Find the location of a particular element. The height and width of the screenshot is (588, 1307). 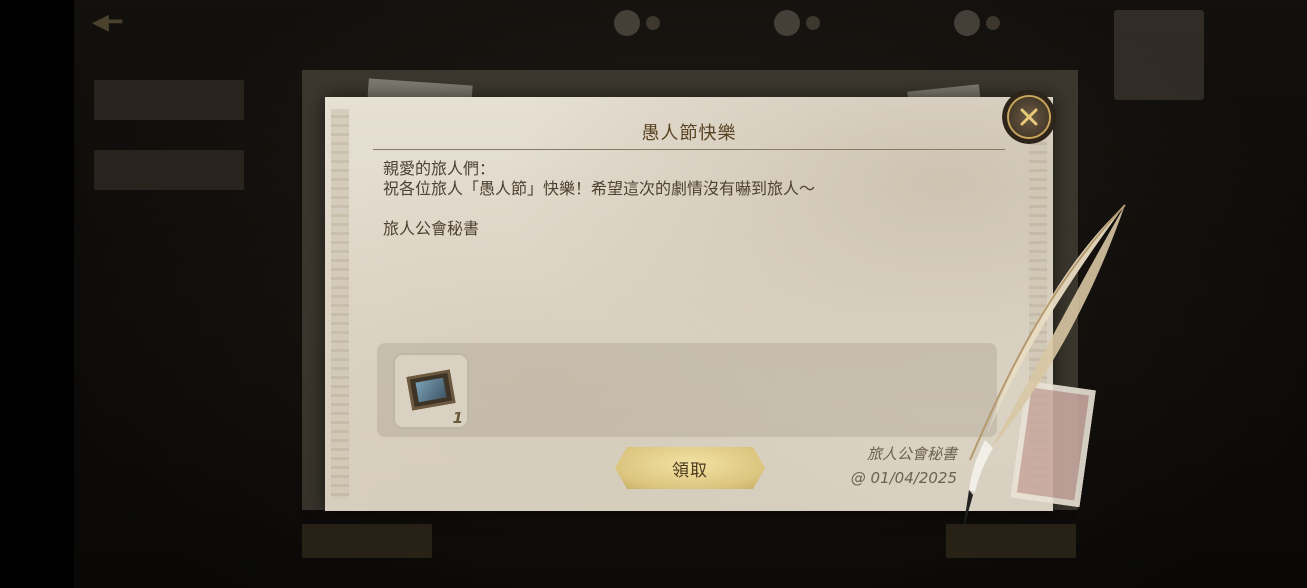

bg-button is located at coordinates (367, 541).